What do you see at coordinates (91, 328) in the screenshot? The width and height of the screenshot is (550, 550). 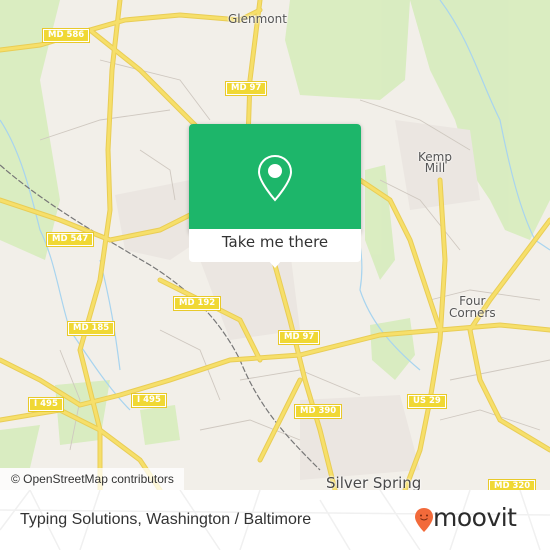 I see `route-shield-md-185: MD 185` at bounding box center [91, 328].